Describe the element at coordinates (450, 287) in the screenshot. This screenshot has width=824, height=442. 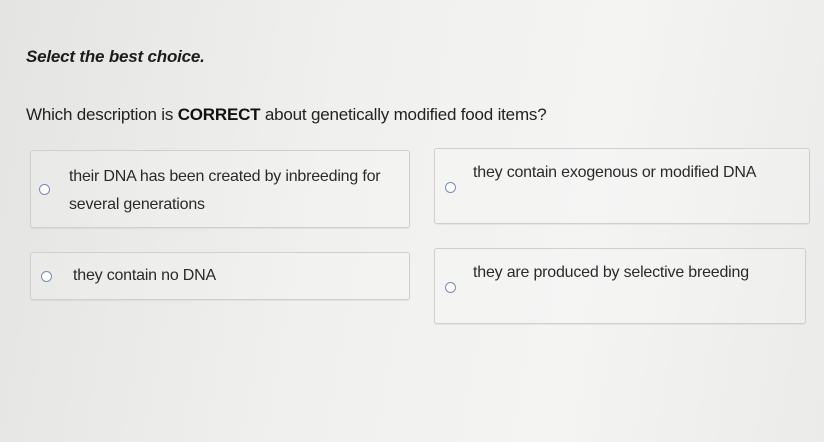
I see `radio-button-d` at that location.